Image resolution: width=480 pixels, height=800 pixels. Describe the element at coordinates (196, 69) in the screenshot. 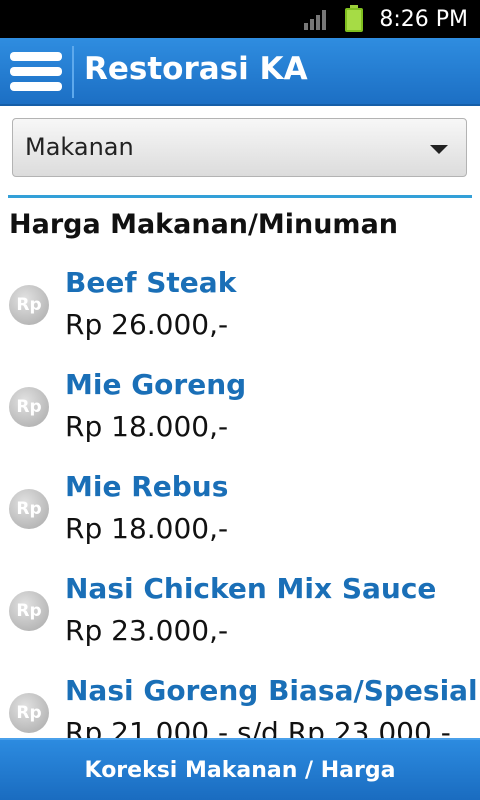

I see `app-title: Restorasi KA` at that location.